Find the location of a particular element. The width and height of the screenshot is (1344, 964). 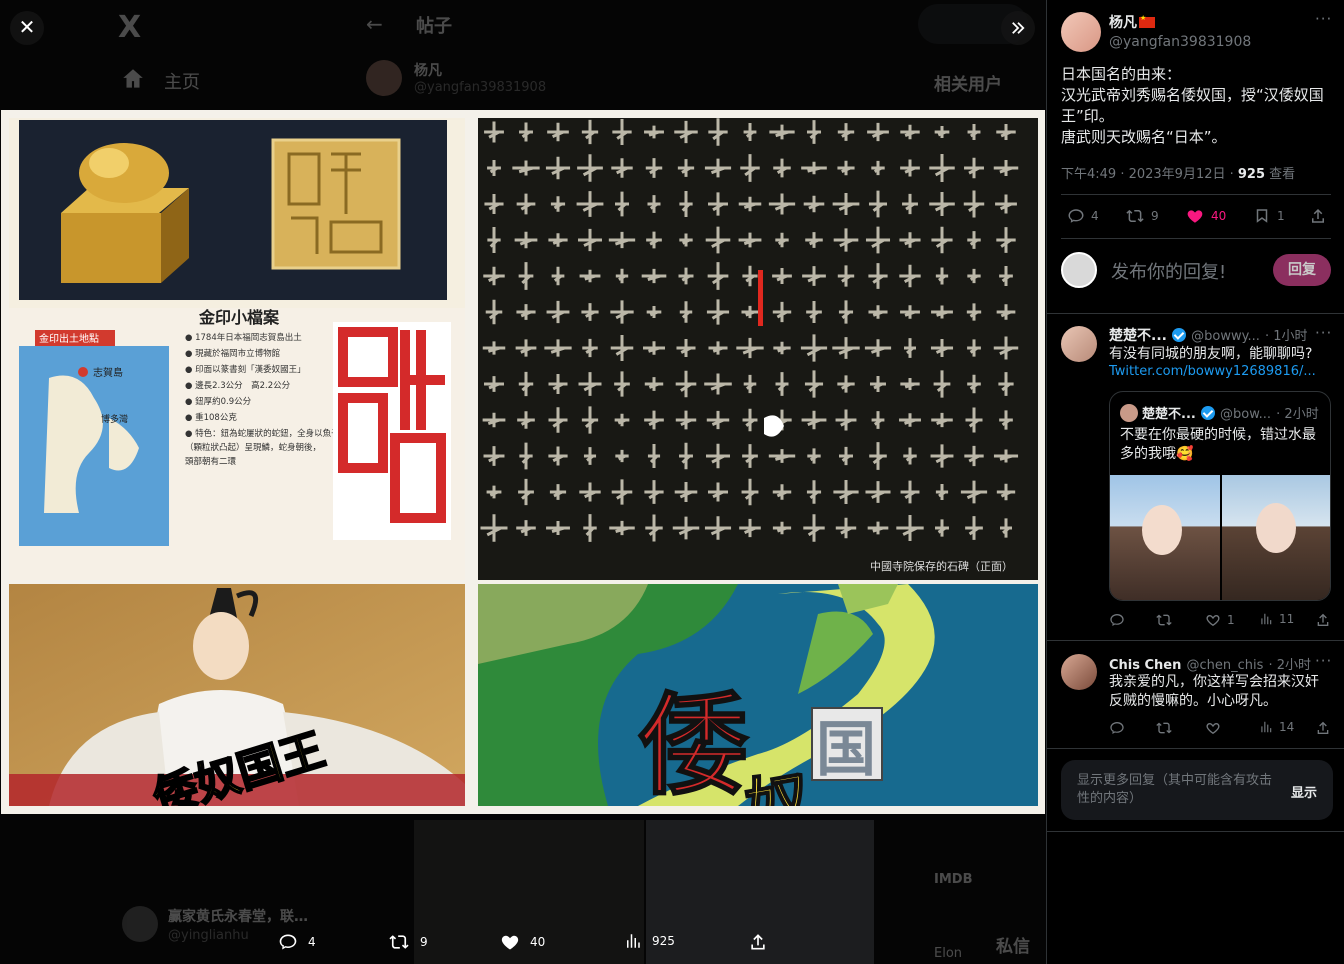

reply-count: 4 is located at coordinates (312, 942).